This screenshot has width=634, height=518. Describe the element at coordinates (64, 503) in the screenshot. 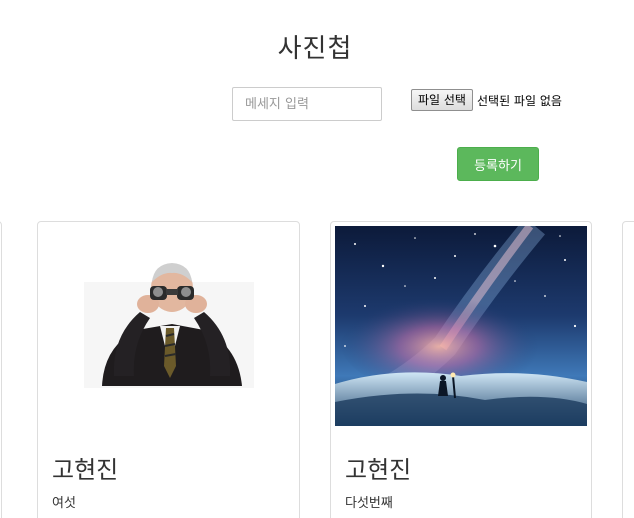

I see `card-description: 여섯` at that location.